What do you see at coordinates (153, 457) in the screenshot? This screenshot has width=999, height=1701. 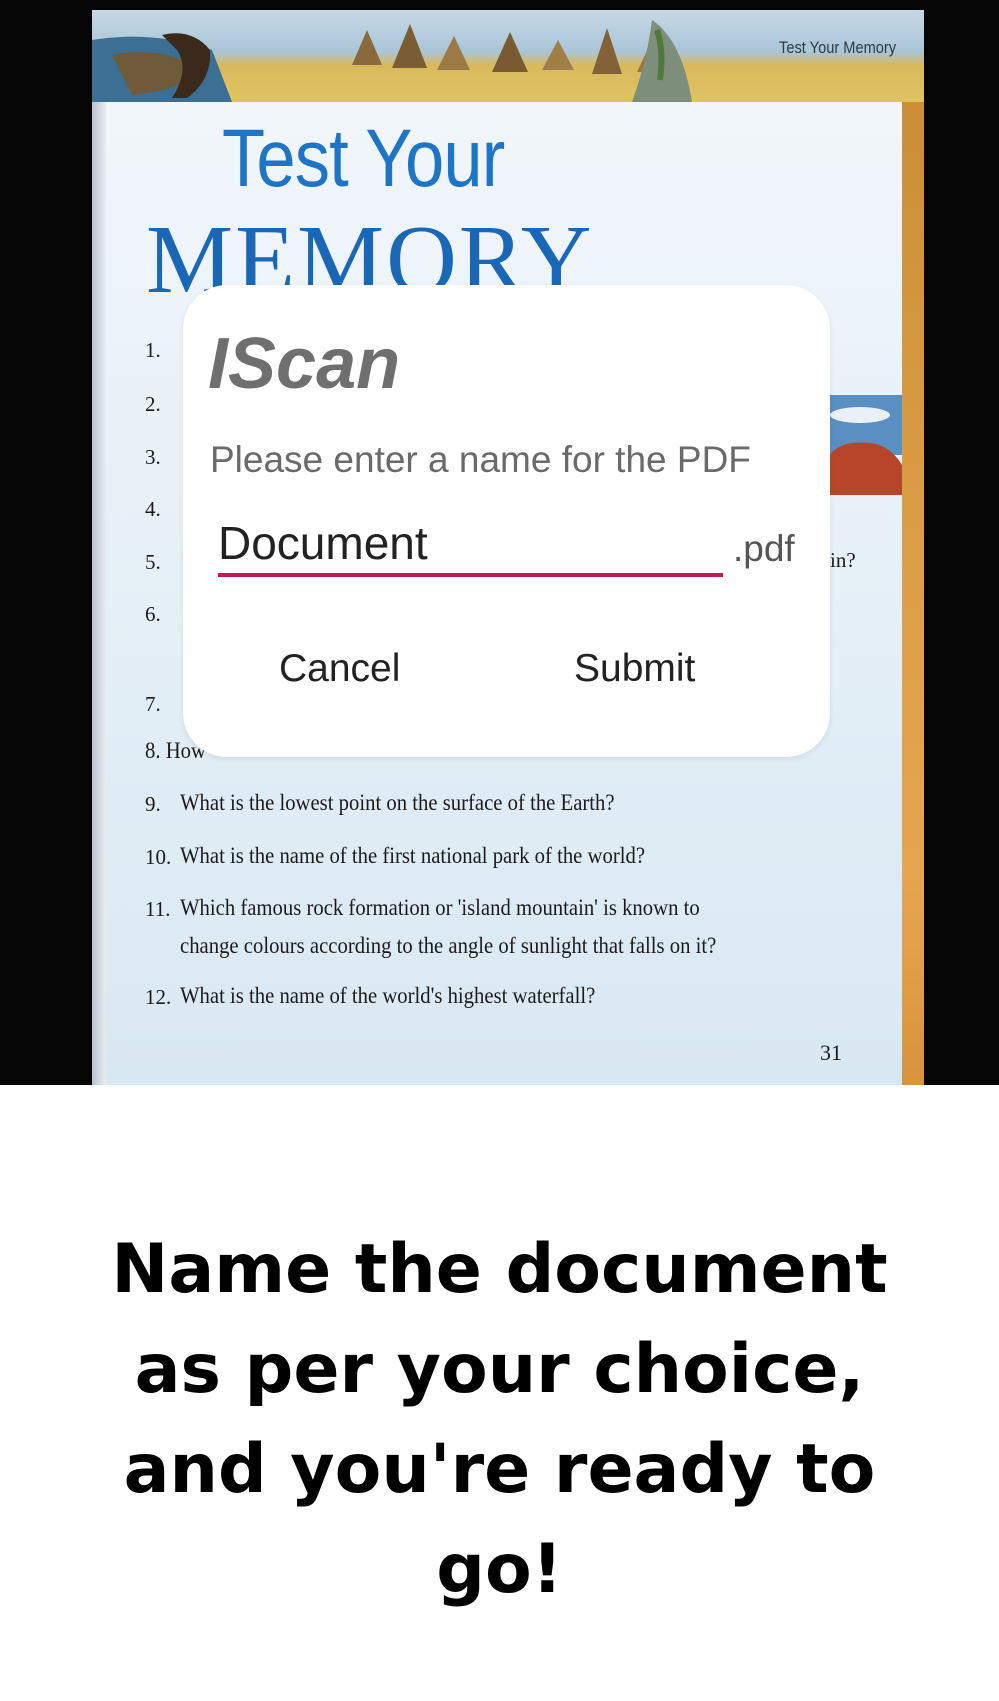 I see `question-number: 3.` at bounding box center [153, 457].